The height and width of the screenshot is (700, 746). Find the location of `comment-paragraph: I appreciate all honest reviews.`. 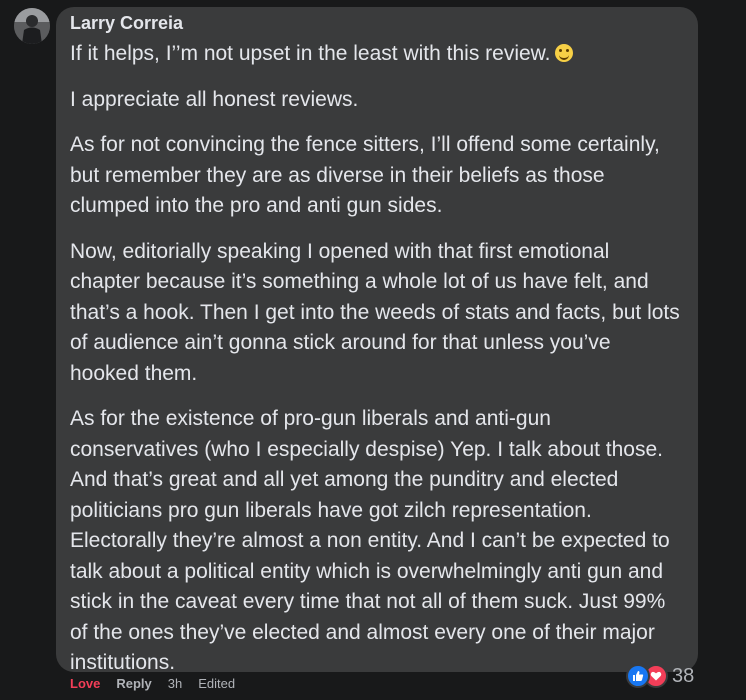

comment-paragraph: I appreciate all honest reviews. is located at coordinates (214, 99).